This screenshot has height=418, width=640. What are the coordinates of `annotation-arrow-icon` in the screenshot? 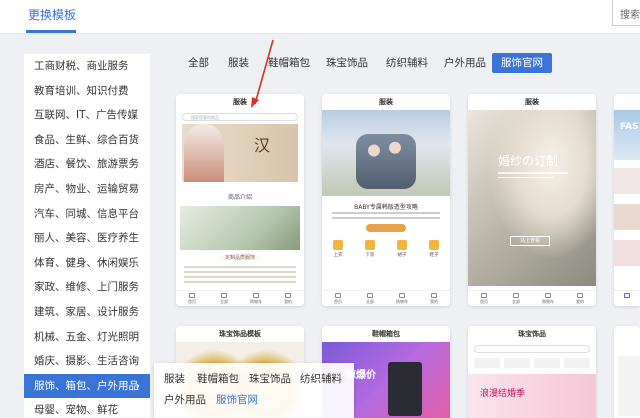 It's located at (262, 73).